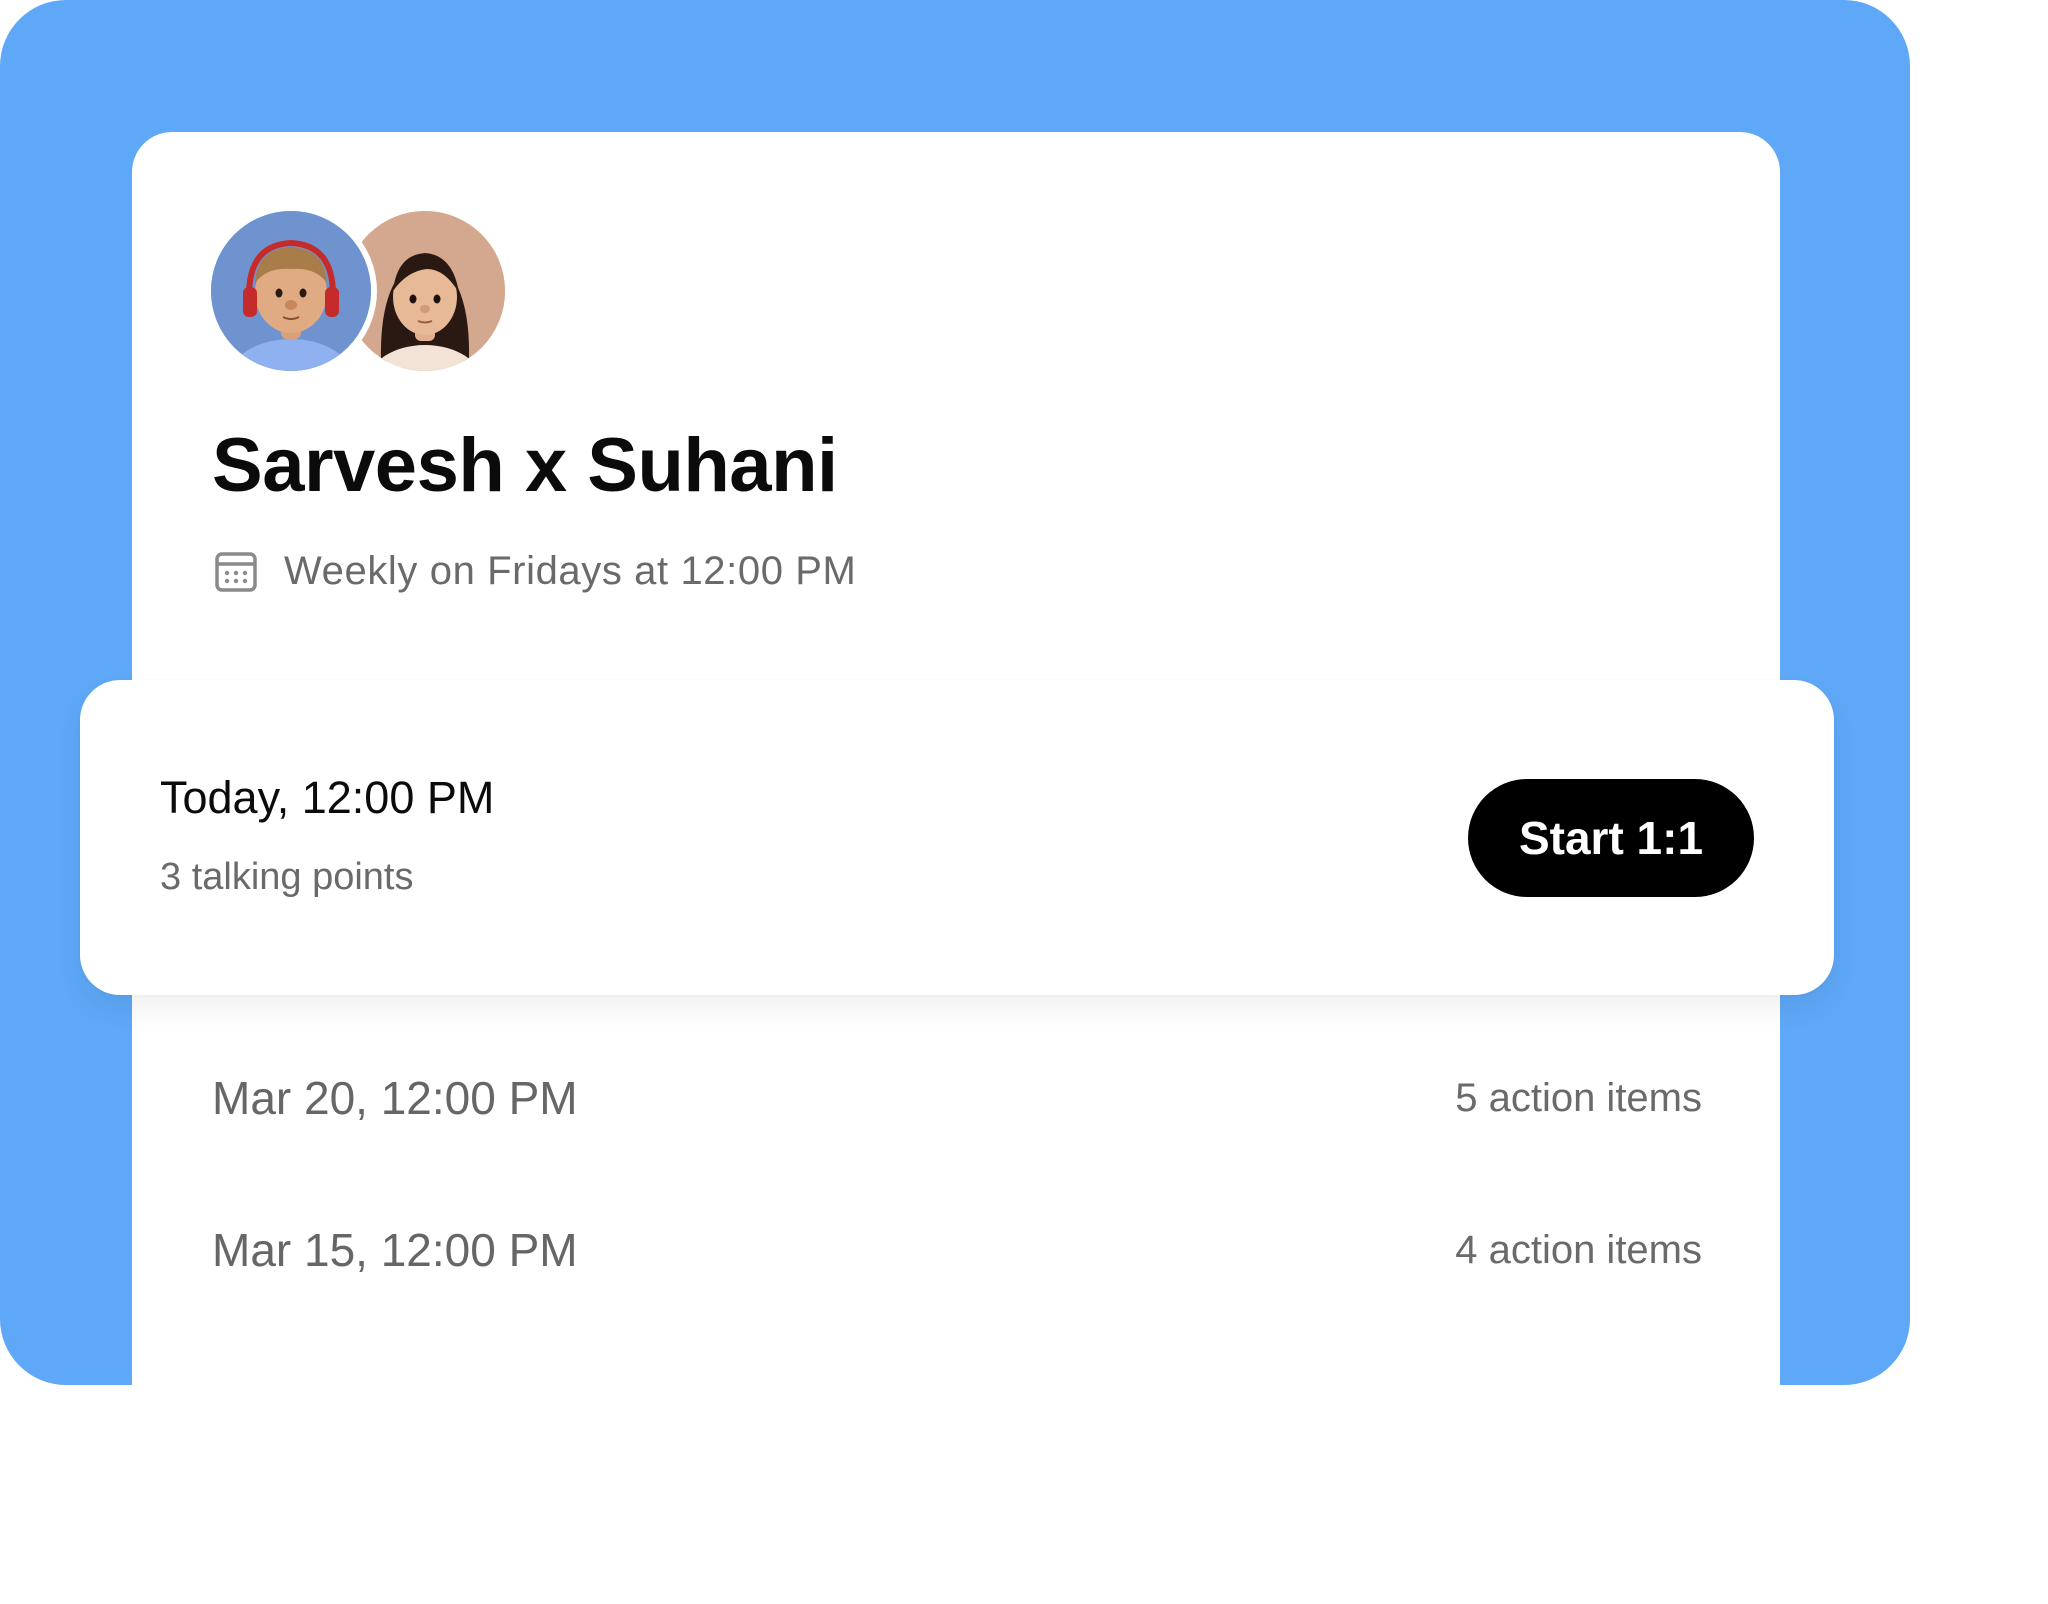  I want to click on avatar-man-headphones-icon, so click(291, 291).